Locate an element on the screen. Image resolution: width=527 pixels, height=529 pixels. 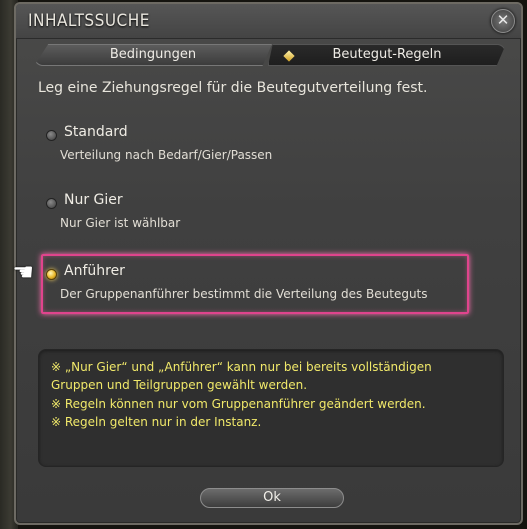
tab-label: Beutegut-Regeln is located at coordinates (387, 54).